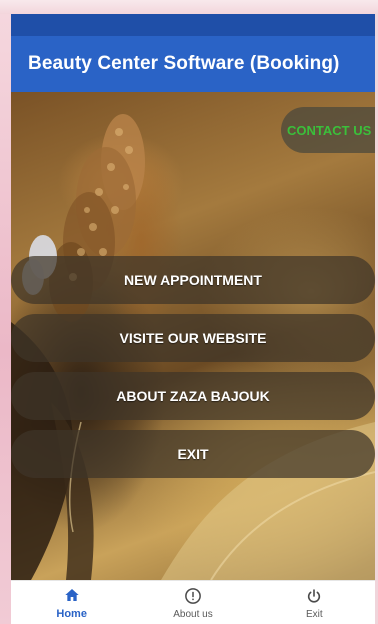 Image resolution: width=378 pixels, height=624 pixels. I want to click on info-icon, so click(193, 596).